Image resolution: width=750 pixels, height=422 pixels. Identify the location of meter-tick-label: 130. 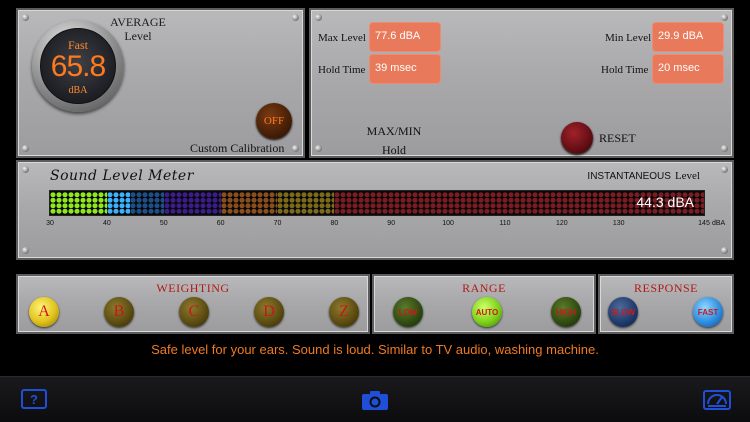
(618, 223).